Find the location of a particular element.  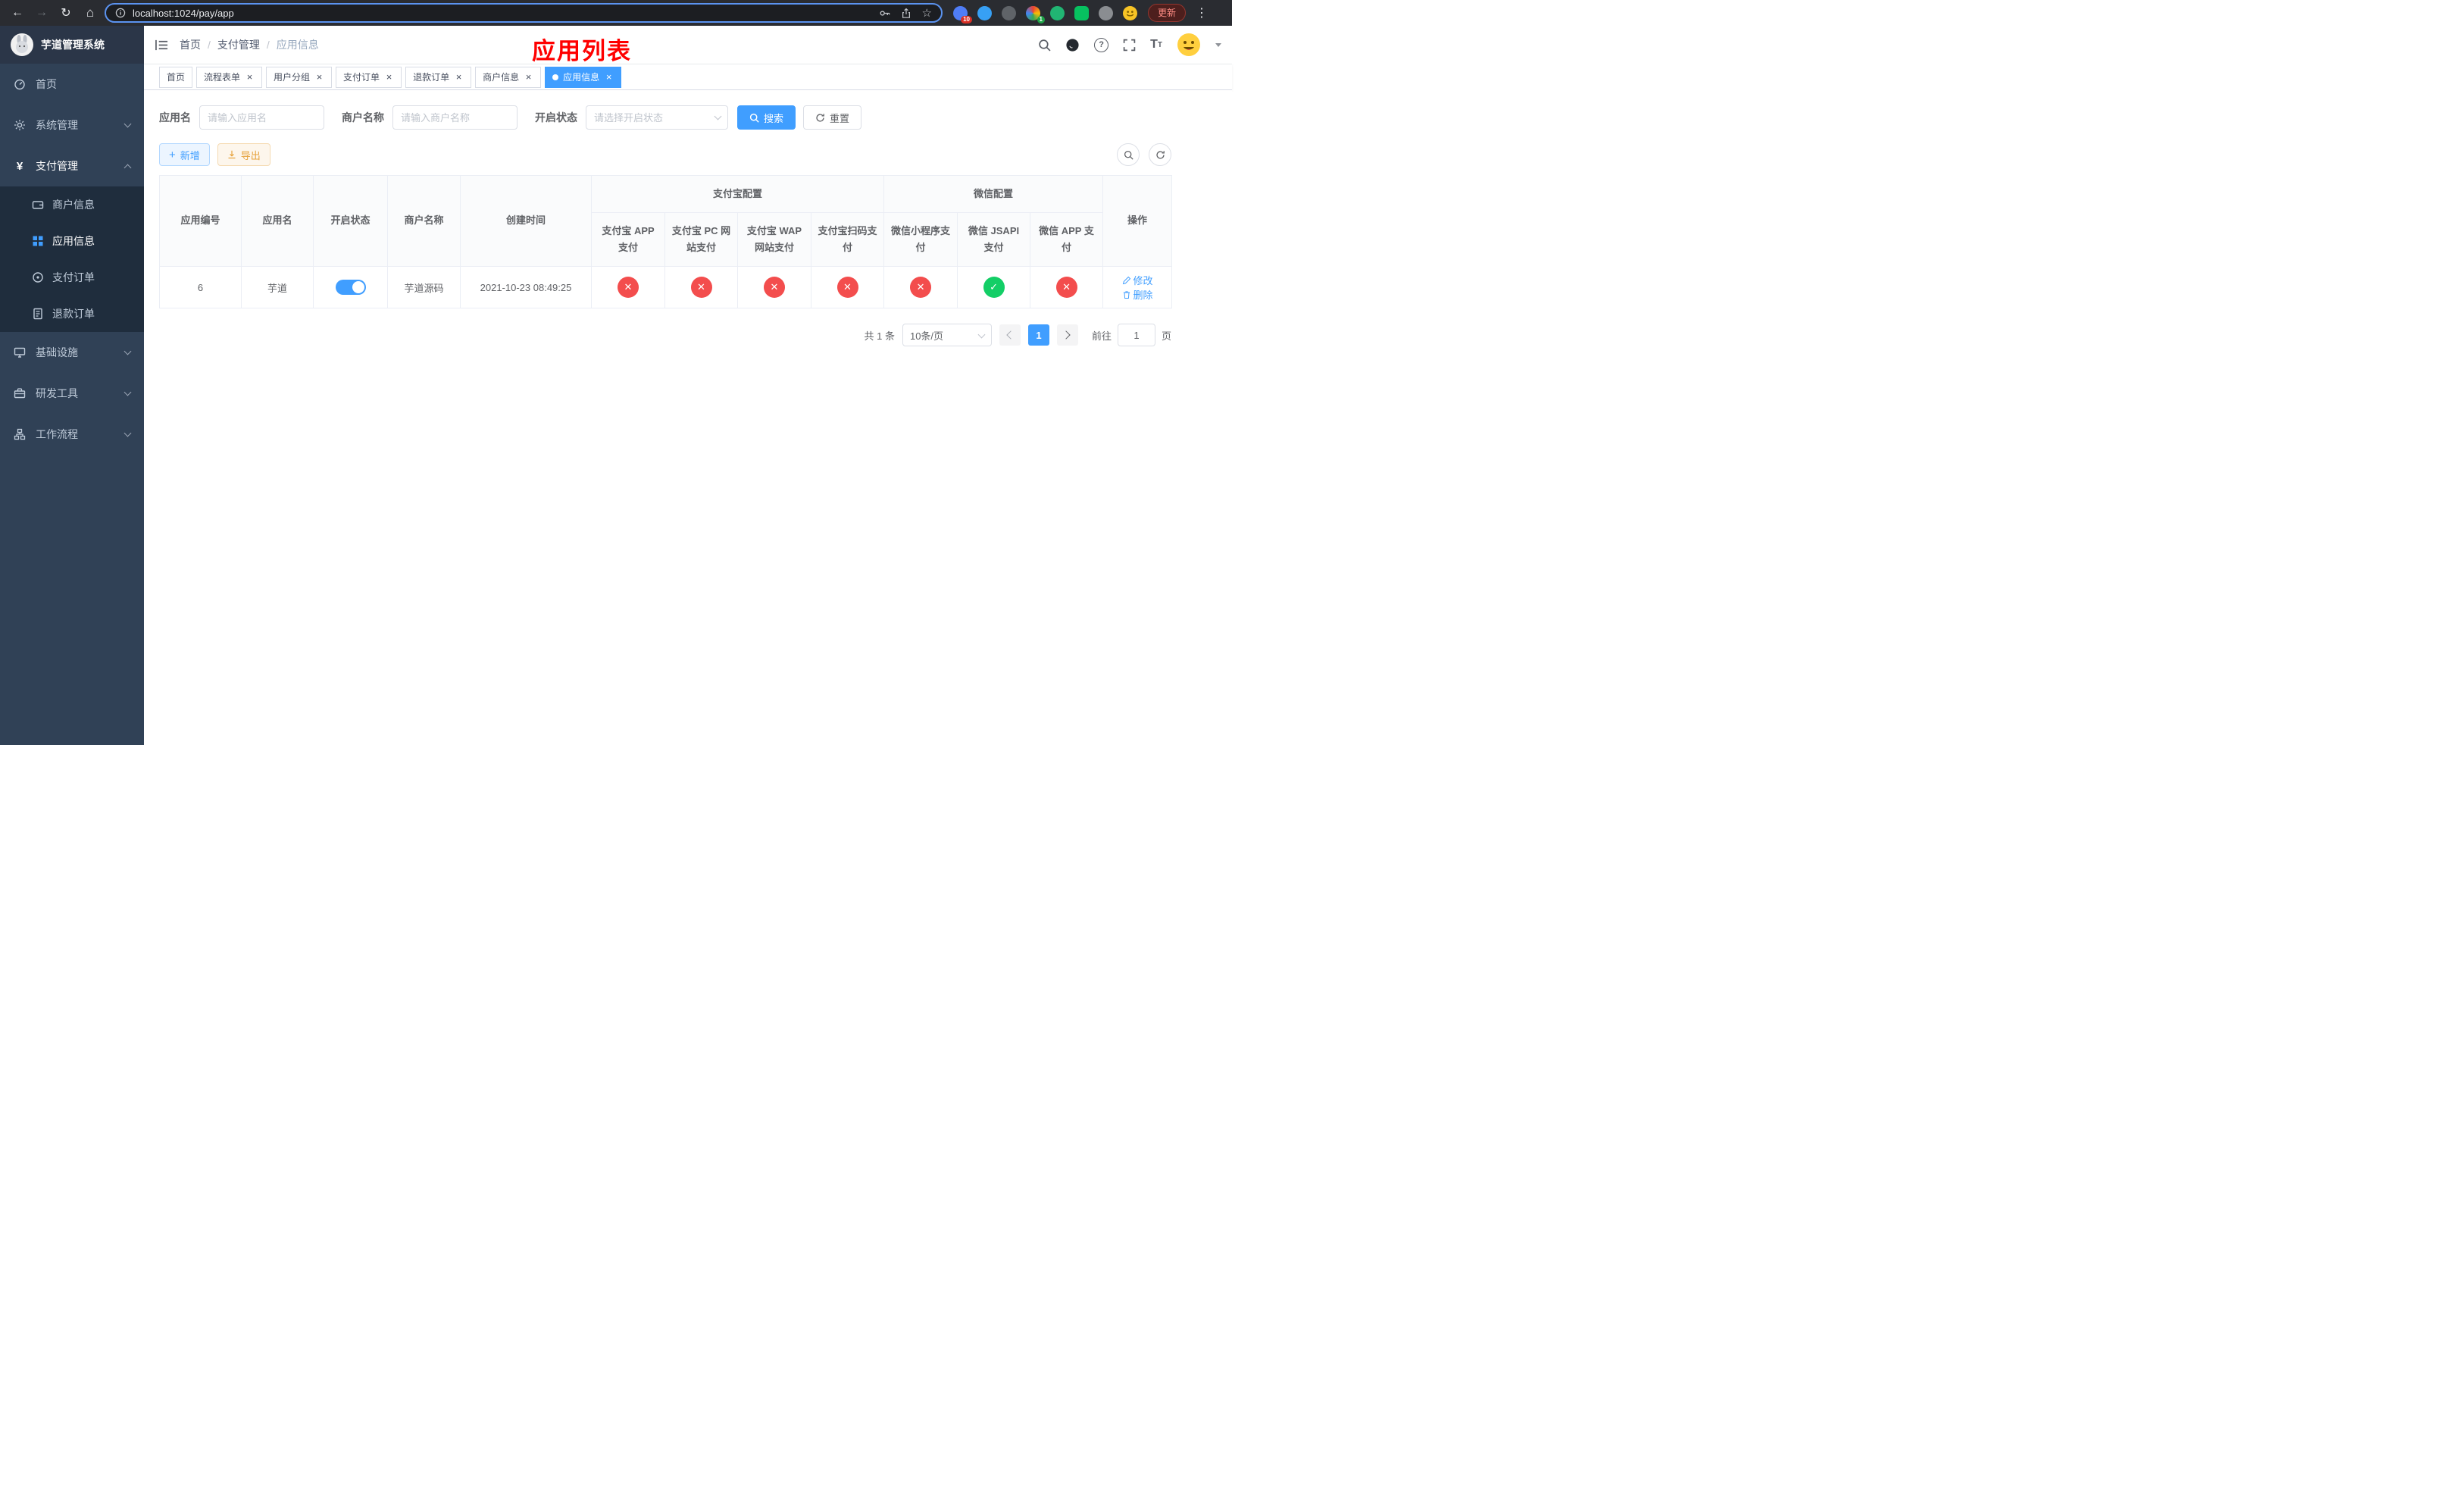

prev-page-button is located at coordinates (1010, 335).